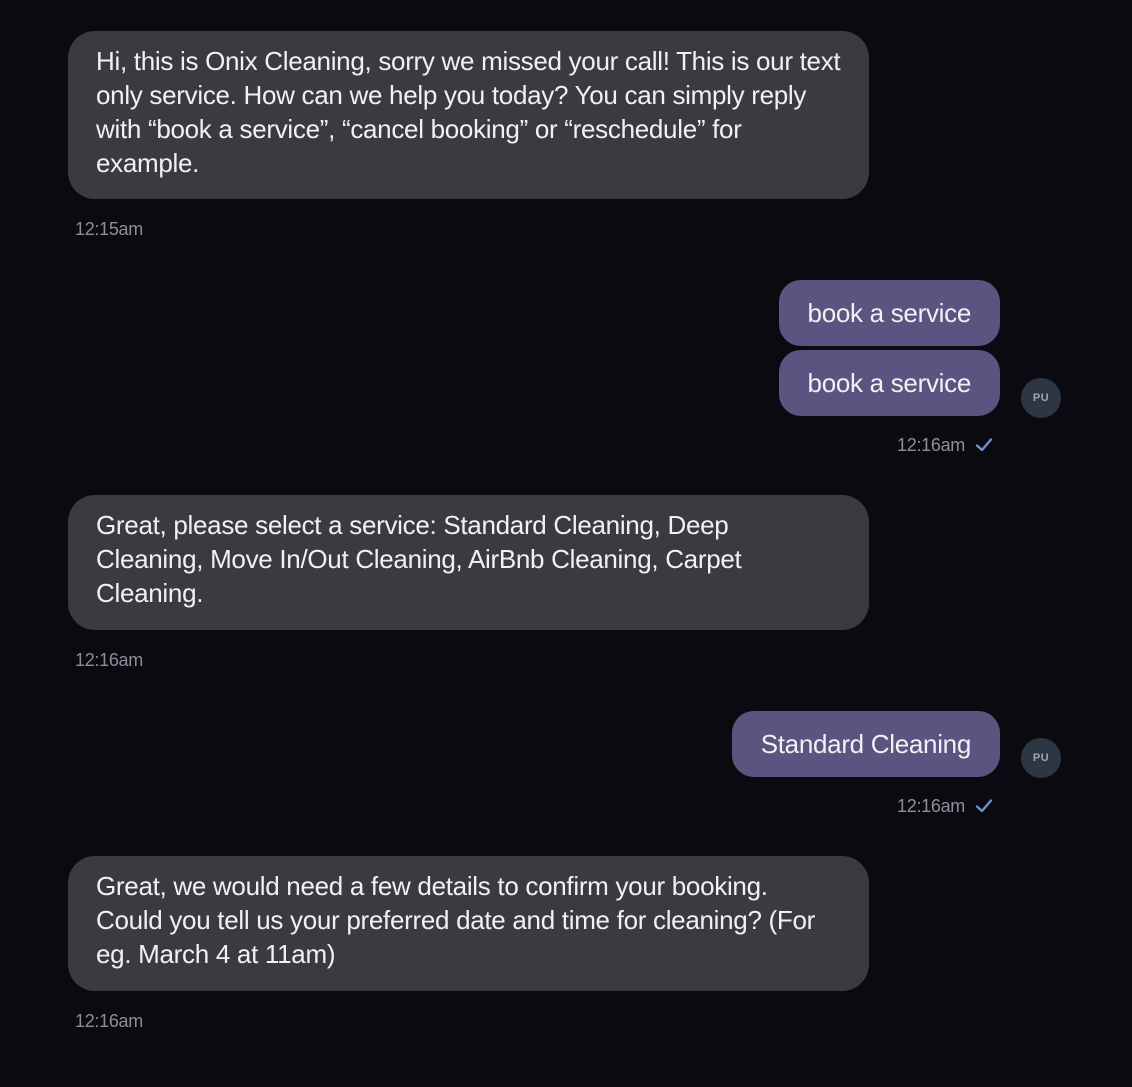 This screenshot has width=1132, height=1087. I want to click on outgoing-message-bubble: Standard Cleaning, so click(865, 744).